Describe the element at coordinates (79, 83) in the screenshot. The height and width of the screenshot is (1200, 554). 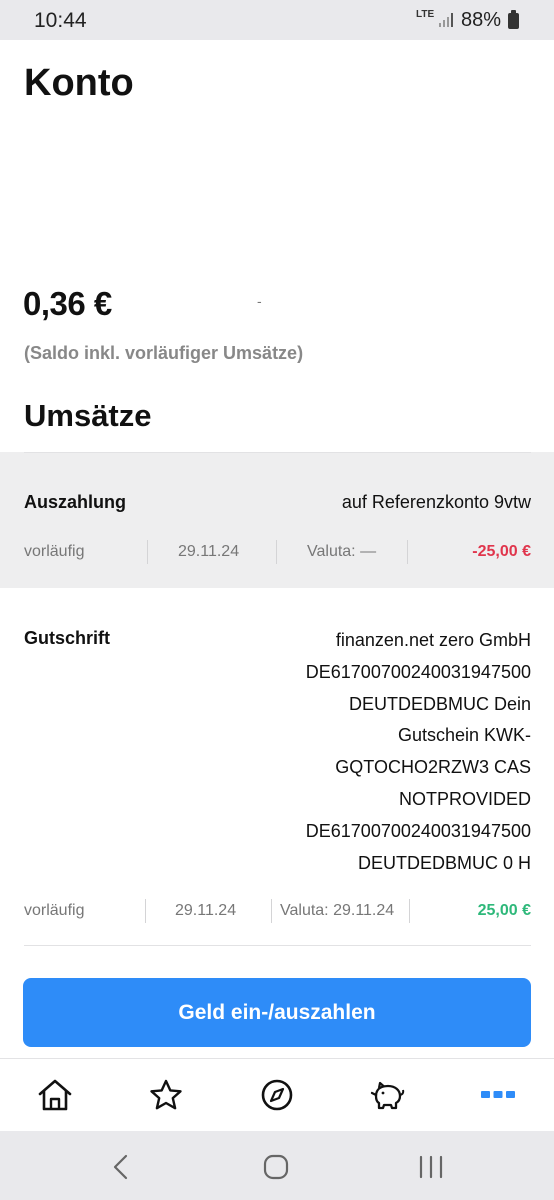
I see `page-title: Konto` at that location.